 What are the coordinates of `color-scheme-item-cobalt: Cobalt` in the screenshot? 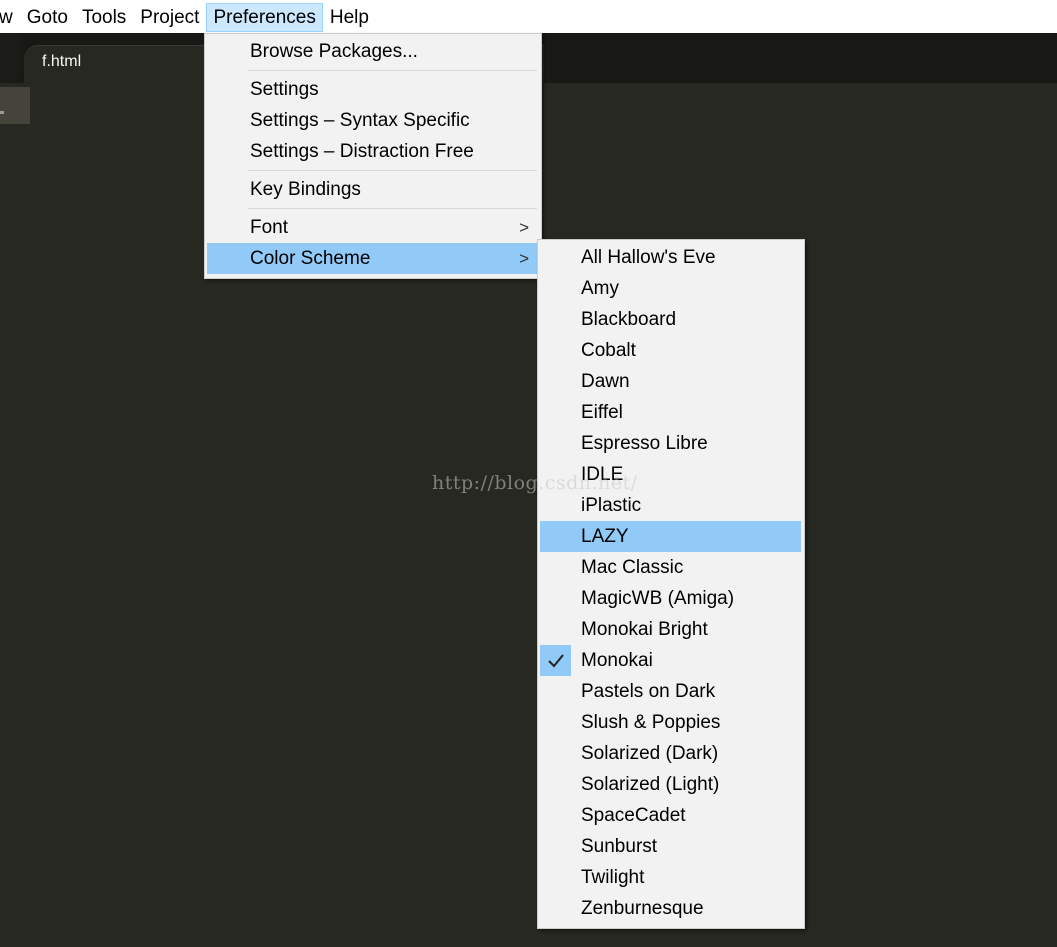 It's located at (671, 350).